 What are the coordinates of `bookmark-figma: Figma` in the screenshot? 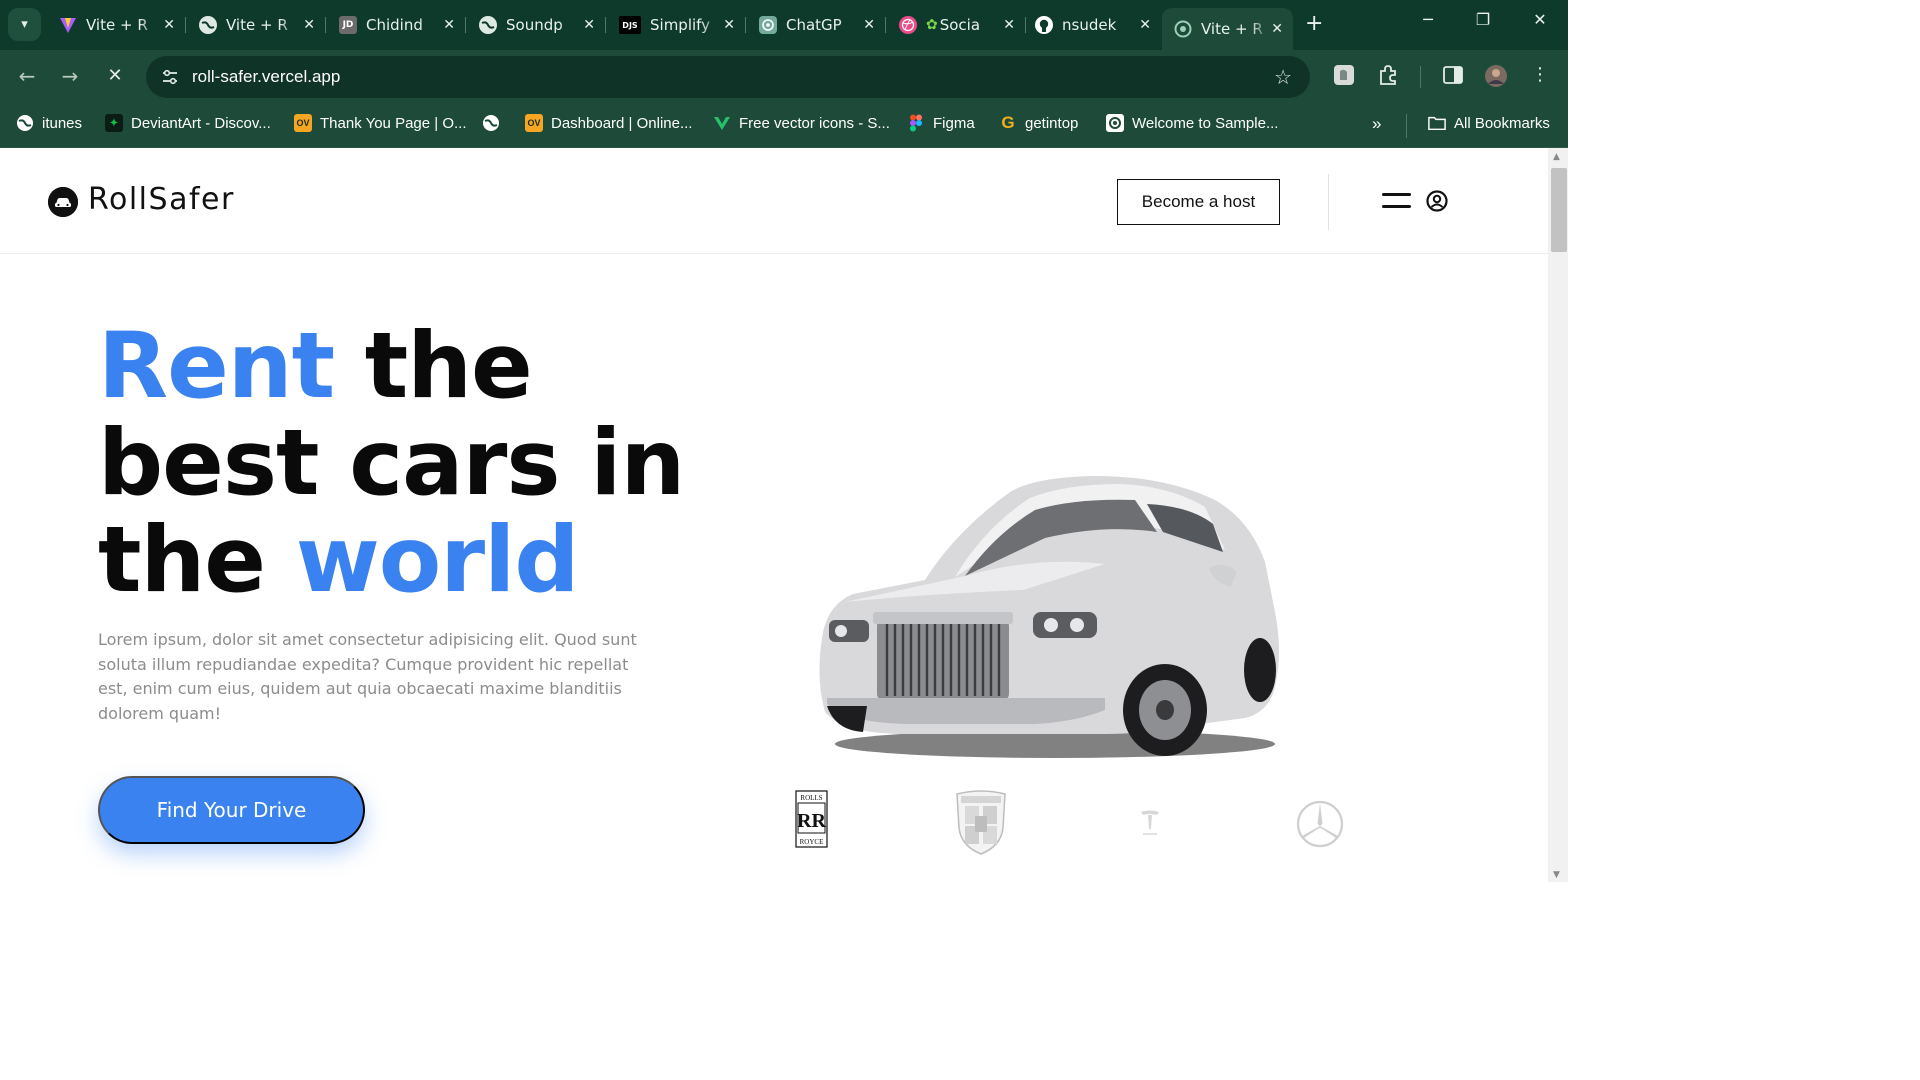 It's located at (941, 123).